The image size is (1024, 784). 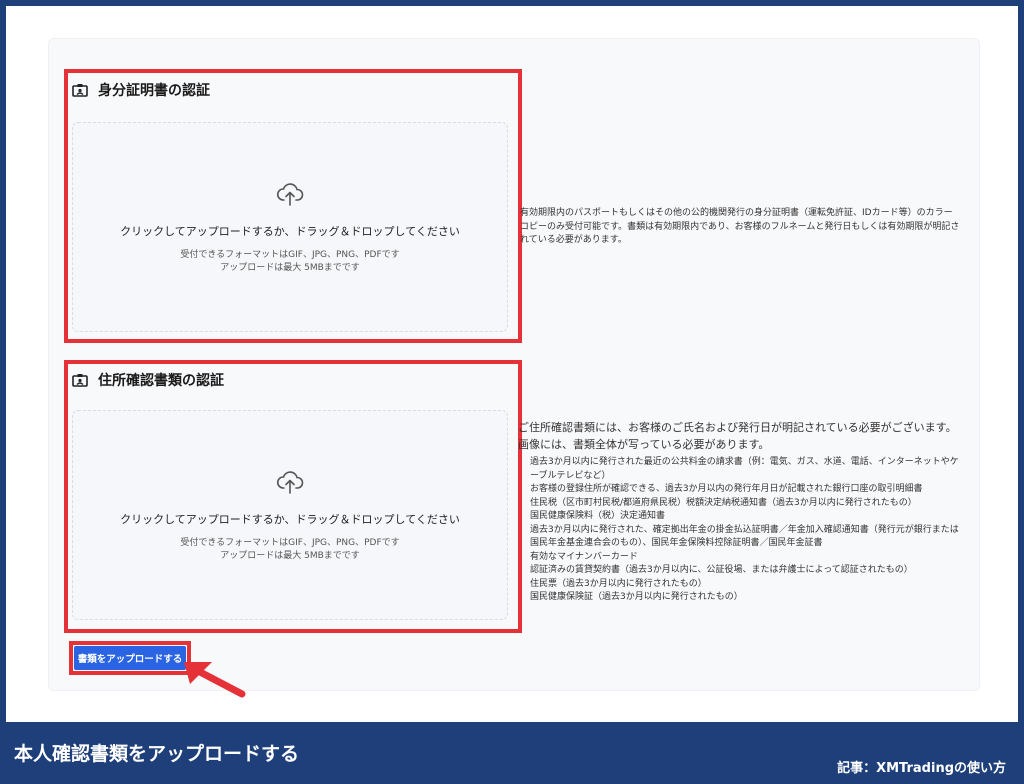 What do you see at coordinates (584, 556) in the screenshot?
I see `list-item: 有効なマイナンバーカード` at bounding box center [584, 556].